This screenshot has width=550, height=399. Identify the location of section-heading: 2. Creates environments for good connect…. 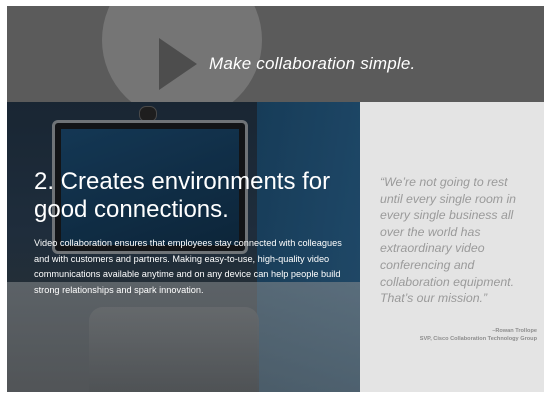
(182, 195).